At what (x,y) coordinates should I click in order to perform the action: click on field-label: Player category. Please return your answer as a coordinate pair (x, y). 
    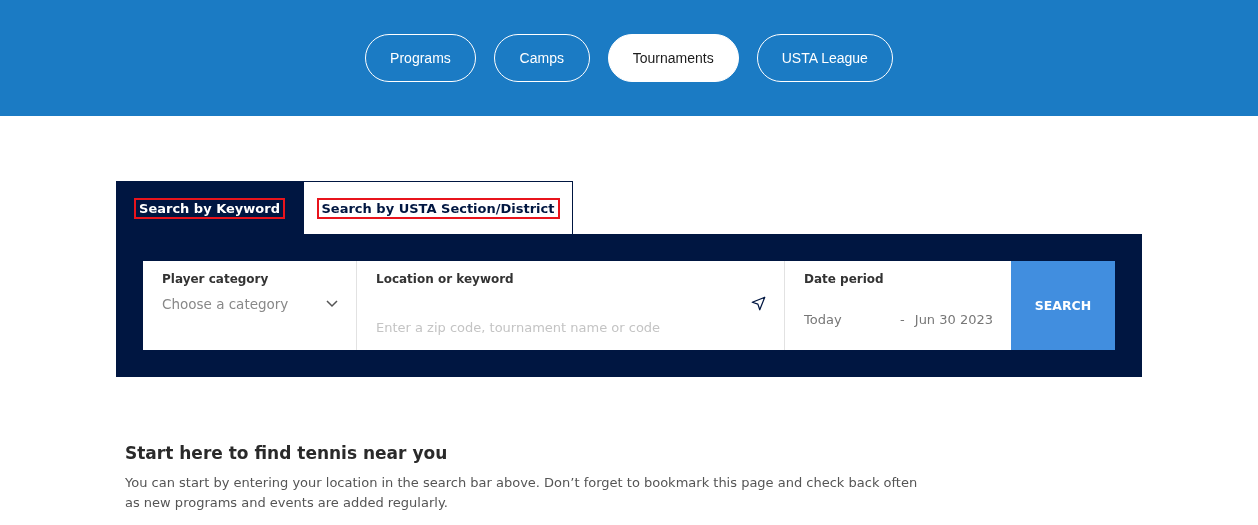
    Looking at the image, I should click on (216, 279).